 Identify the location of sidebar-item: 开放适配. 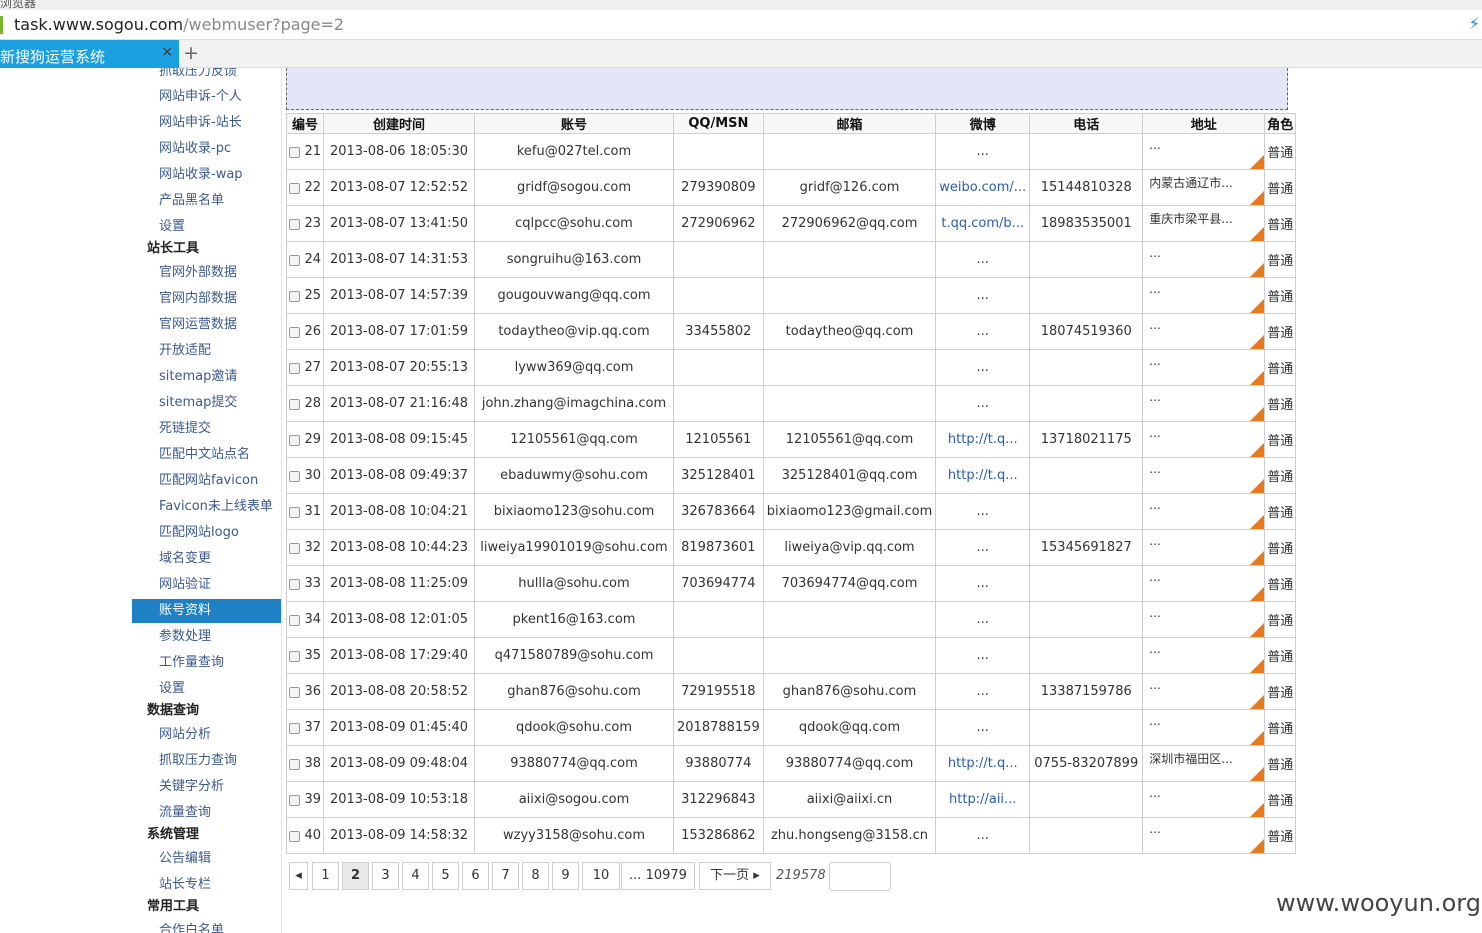
(206, 351).